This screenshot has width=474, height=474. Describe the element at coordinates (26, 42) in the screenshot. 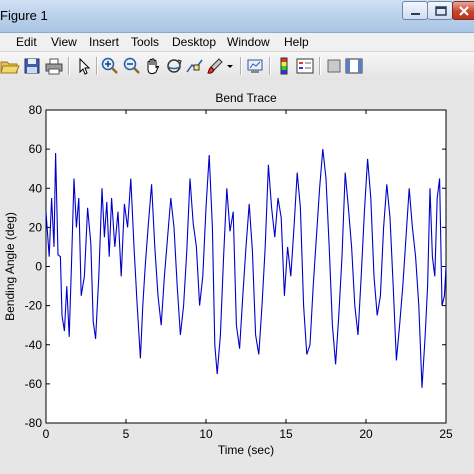

I see `menu-edit: Edit` at that location.